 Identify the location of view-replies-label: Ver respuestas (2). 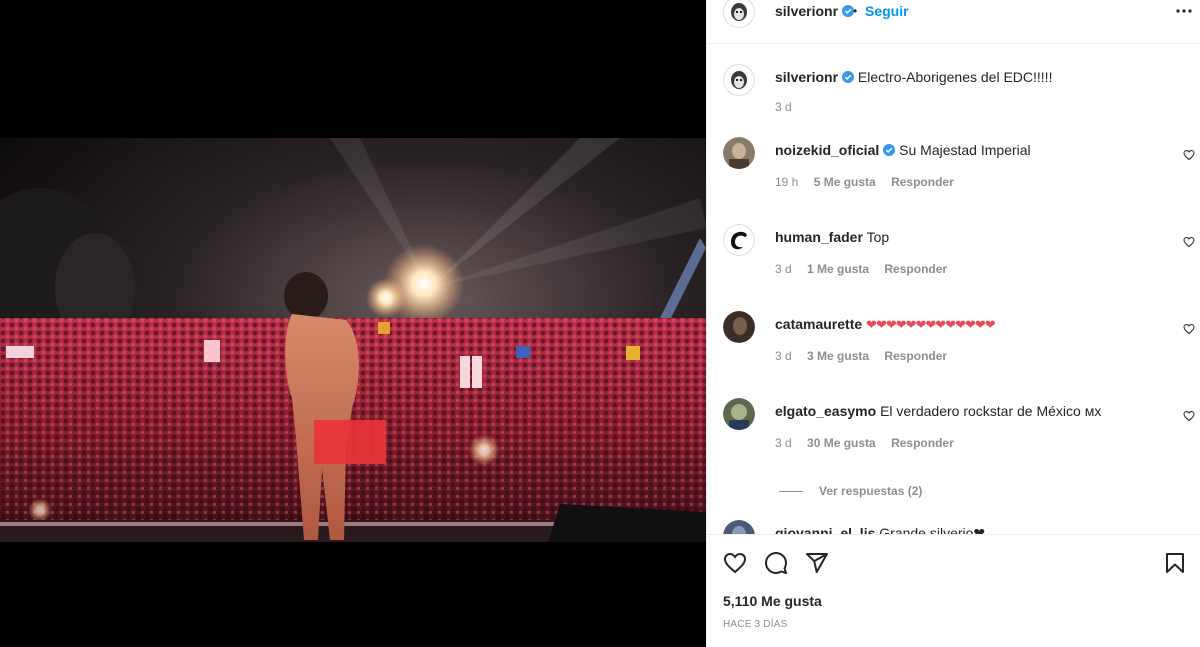
(871, 491).